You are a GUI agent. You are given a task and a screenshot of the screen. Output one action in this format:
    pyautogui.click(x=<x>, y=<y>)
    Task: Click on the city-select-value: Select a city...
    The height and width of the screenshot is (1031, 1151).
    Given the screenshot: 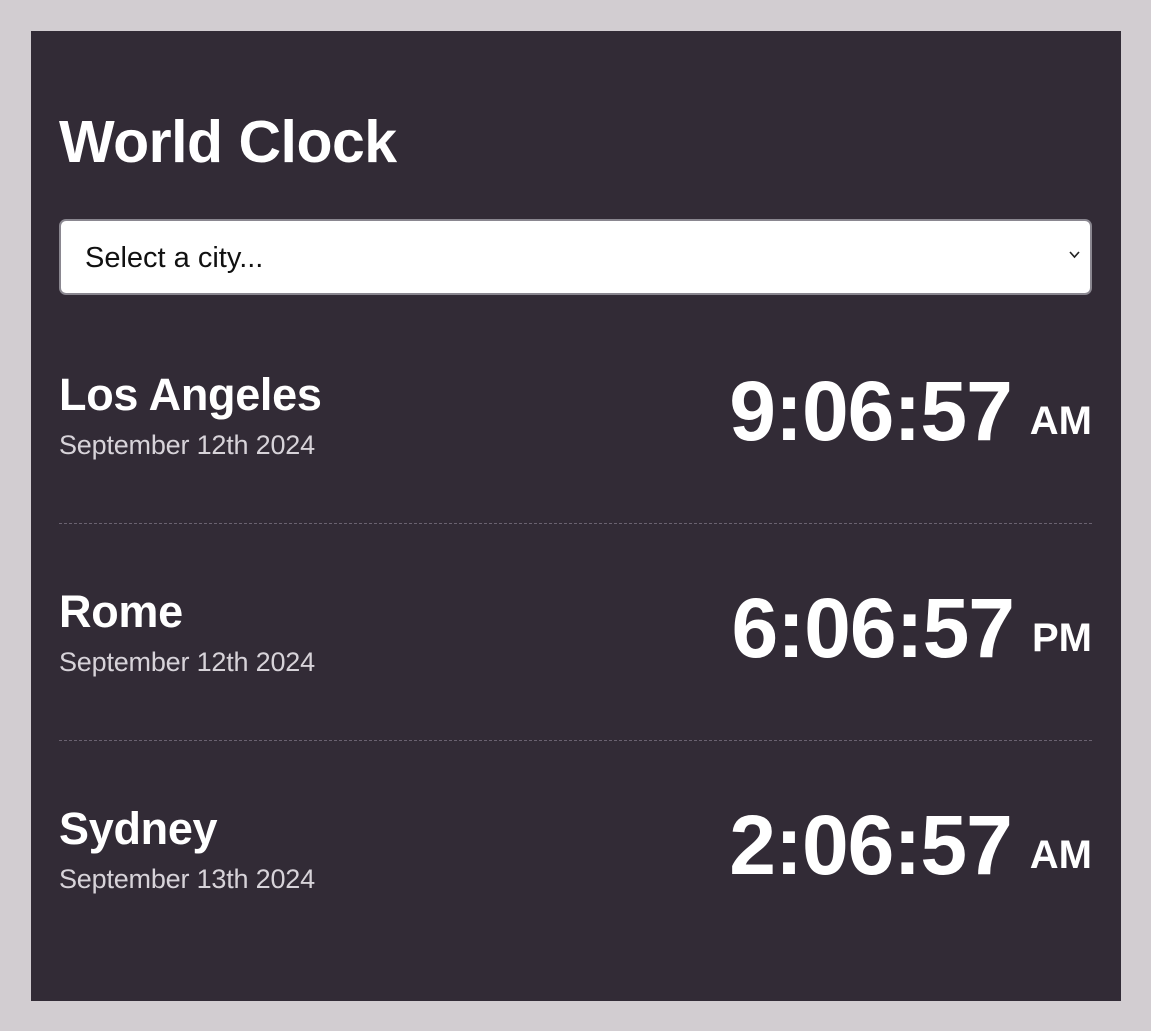 What is the action you would take?
    pyautogui.click(x=174, y=258)
    